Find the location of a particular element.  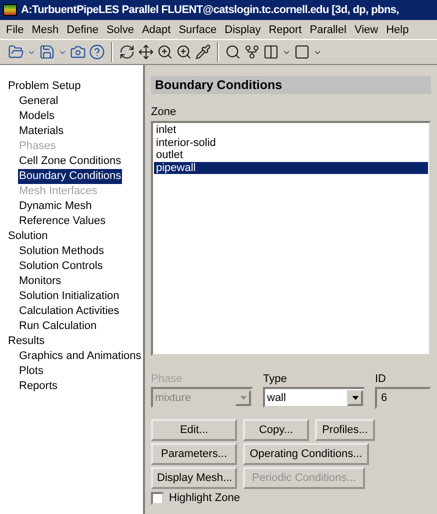

menu-item: Help is located at coordinates (397, 30).